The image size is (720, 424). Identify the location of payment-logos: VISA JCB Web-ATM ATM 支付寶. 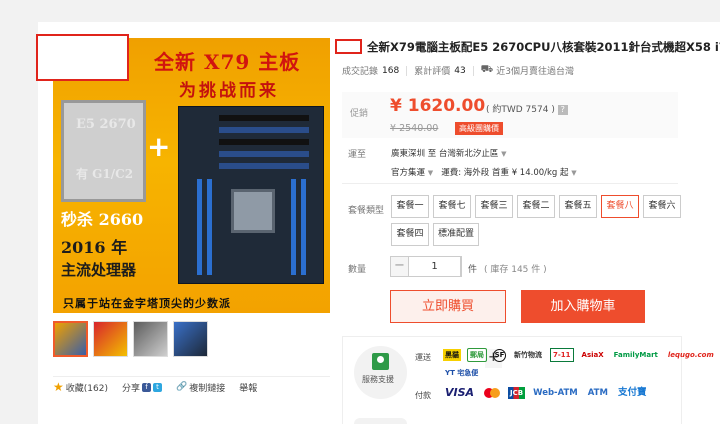
(545, 393).